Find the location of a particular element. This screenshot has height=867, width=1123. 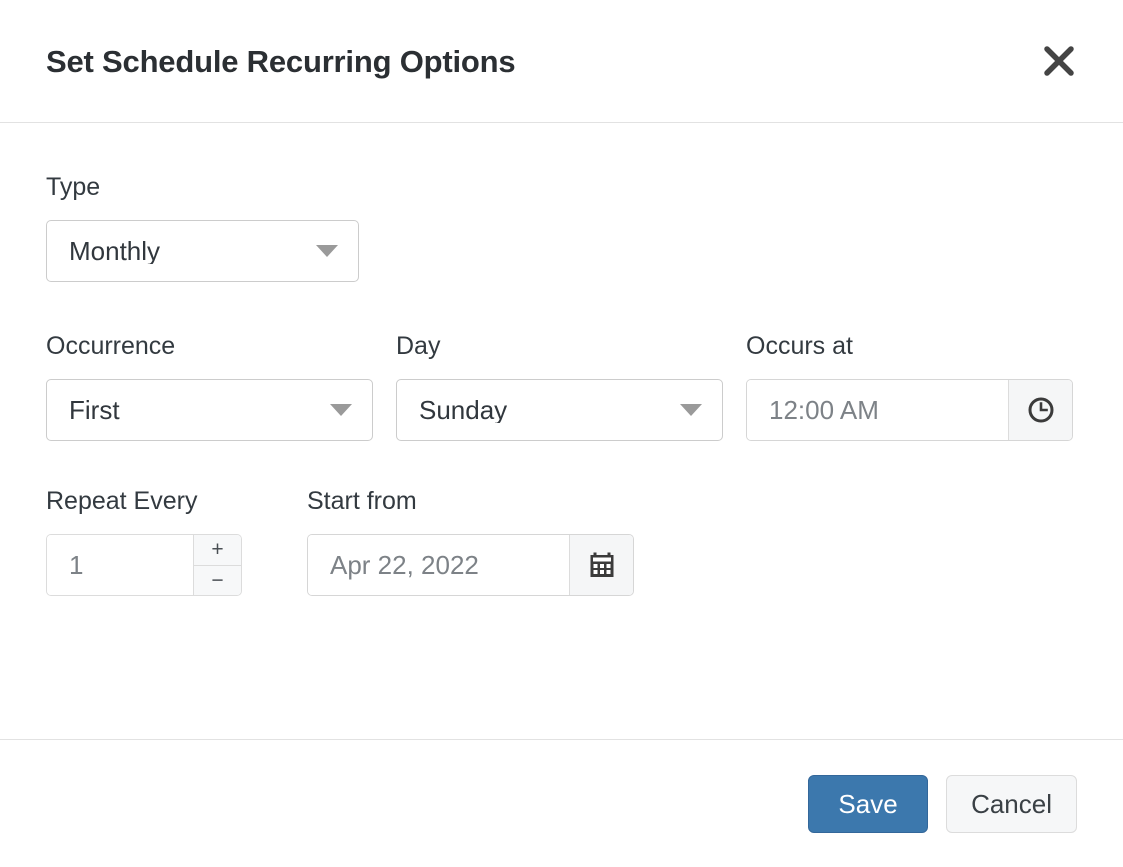

close-button is located at coordinates (1059, 61).